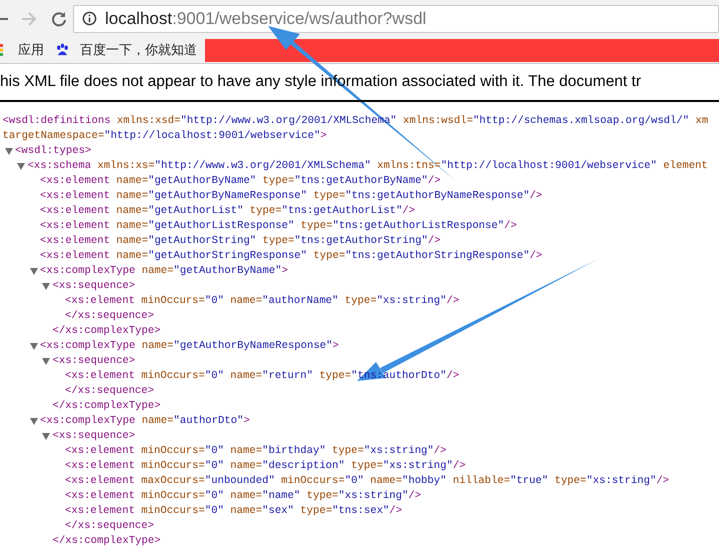  Describe the element at coordinates (291, 196) in the screenshot. I see `xml-line: <xs:element name="getAuthorByNameResponse" type="tns:getAuthorByNameResponse"/>` at that location.